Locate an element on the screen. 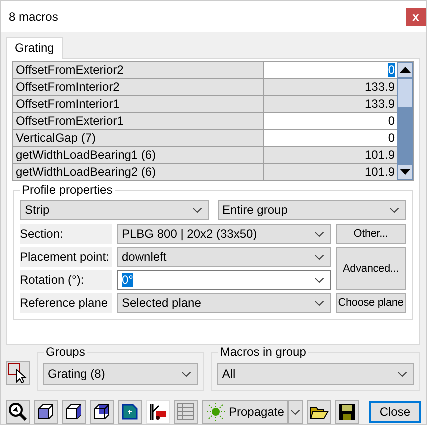  field-label: Rotation (°): is located at coordinates (66, 280).